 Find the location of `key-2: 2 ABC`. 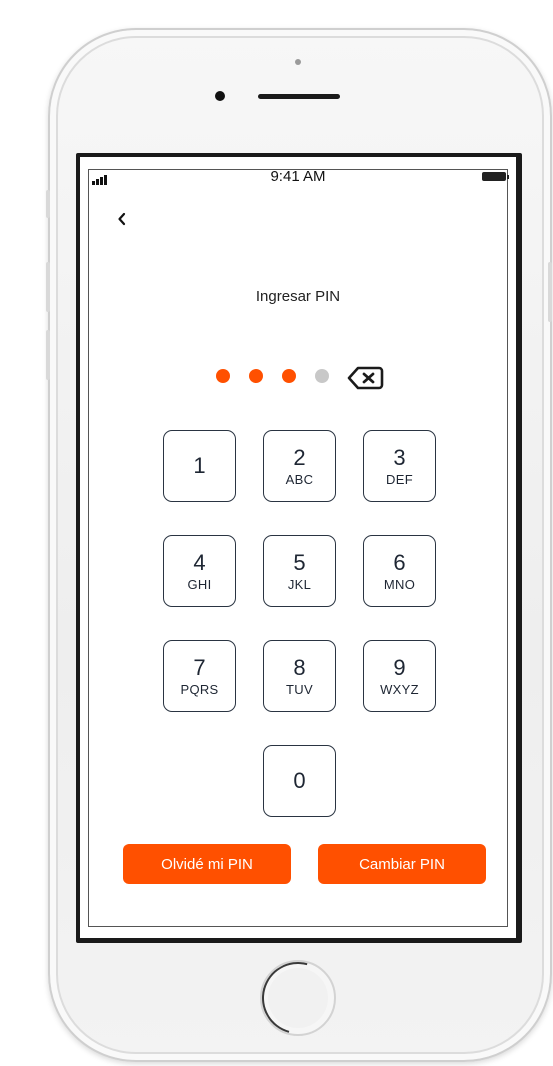

key-2: 2 ABC is located at coordinates (299, 466).